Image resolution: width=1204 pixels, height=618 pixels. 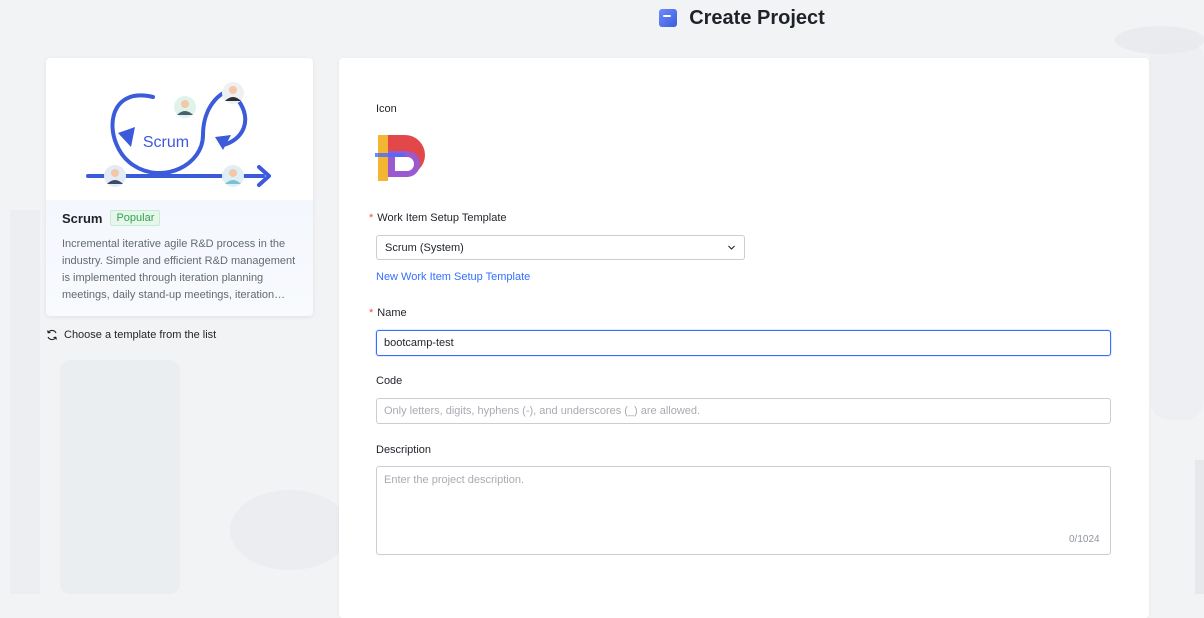 What do you see at coordinates (453, 277) in the screenshot?
I see `new-template-link: New Work Item Setup Template` at bounding box center [453, 277].